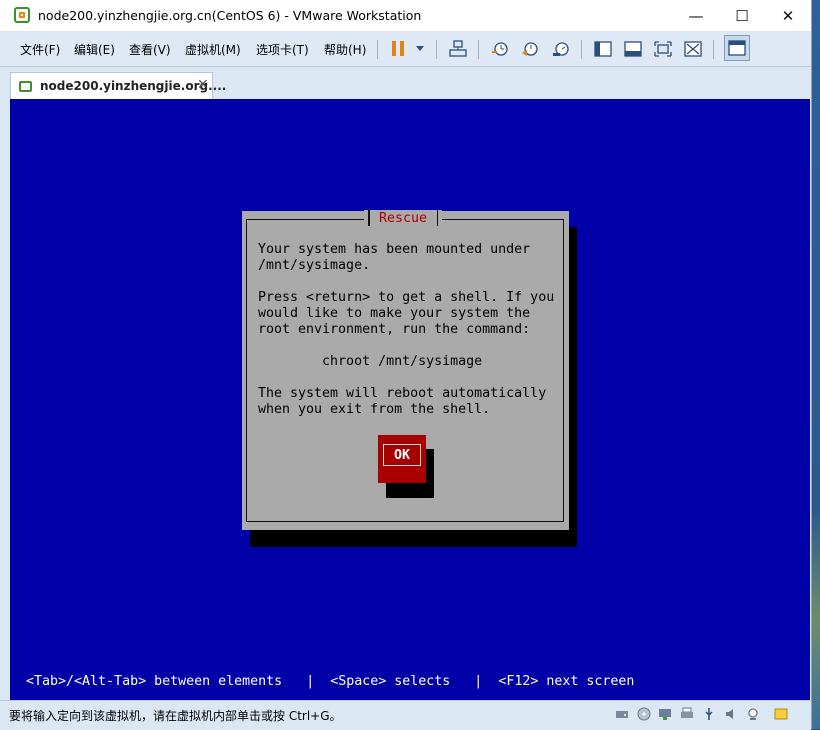 The height and width of the screenshot is (730, 820). What do you see at coordinates (603, 49) in the screenshot?
I see `show-library-icon` at bounding box center [603, 49].